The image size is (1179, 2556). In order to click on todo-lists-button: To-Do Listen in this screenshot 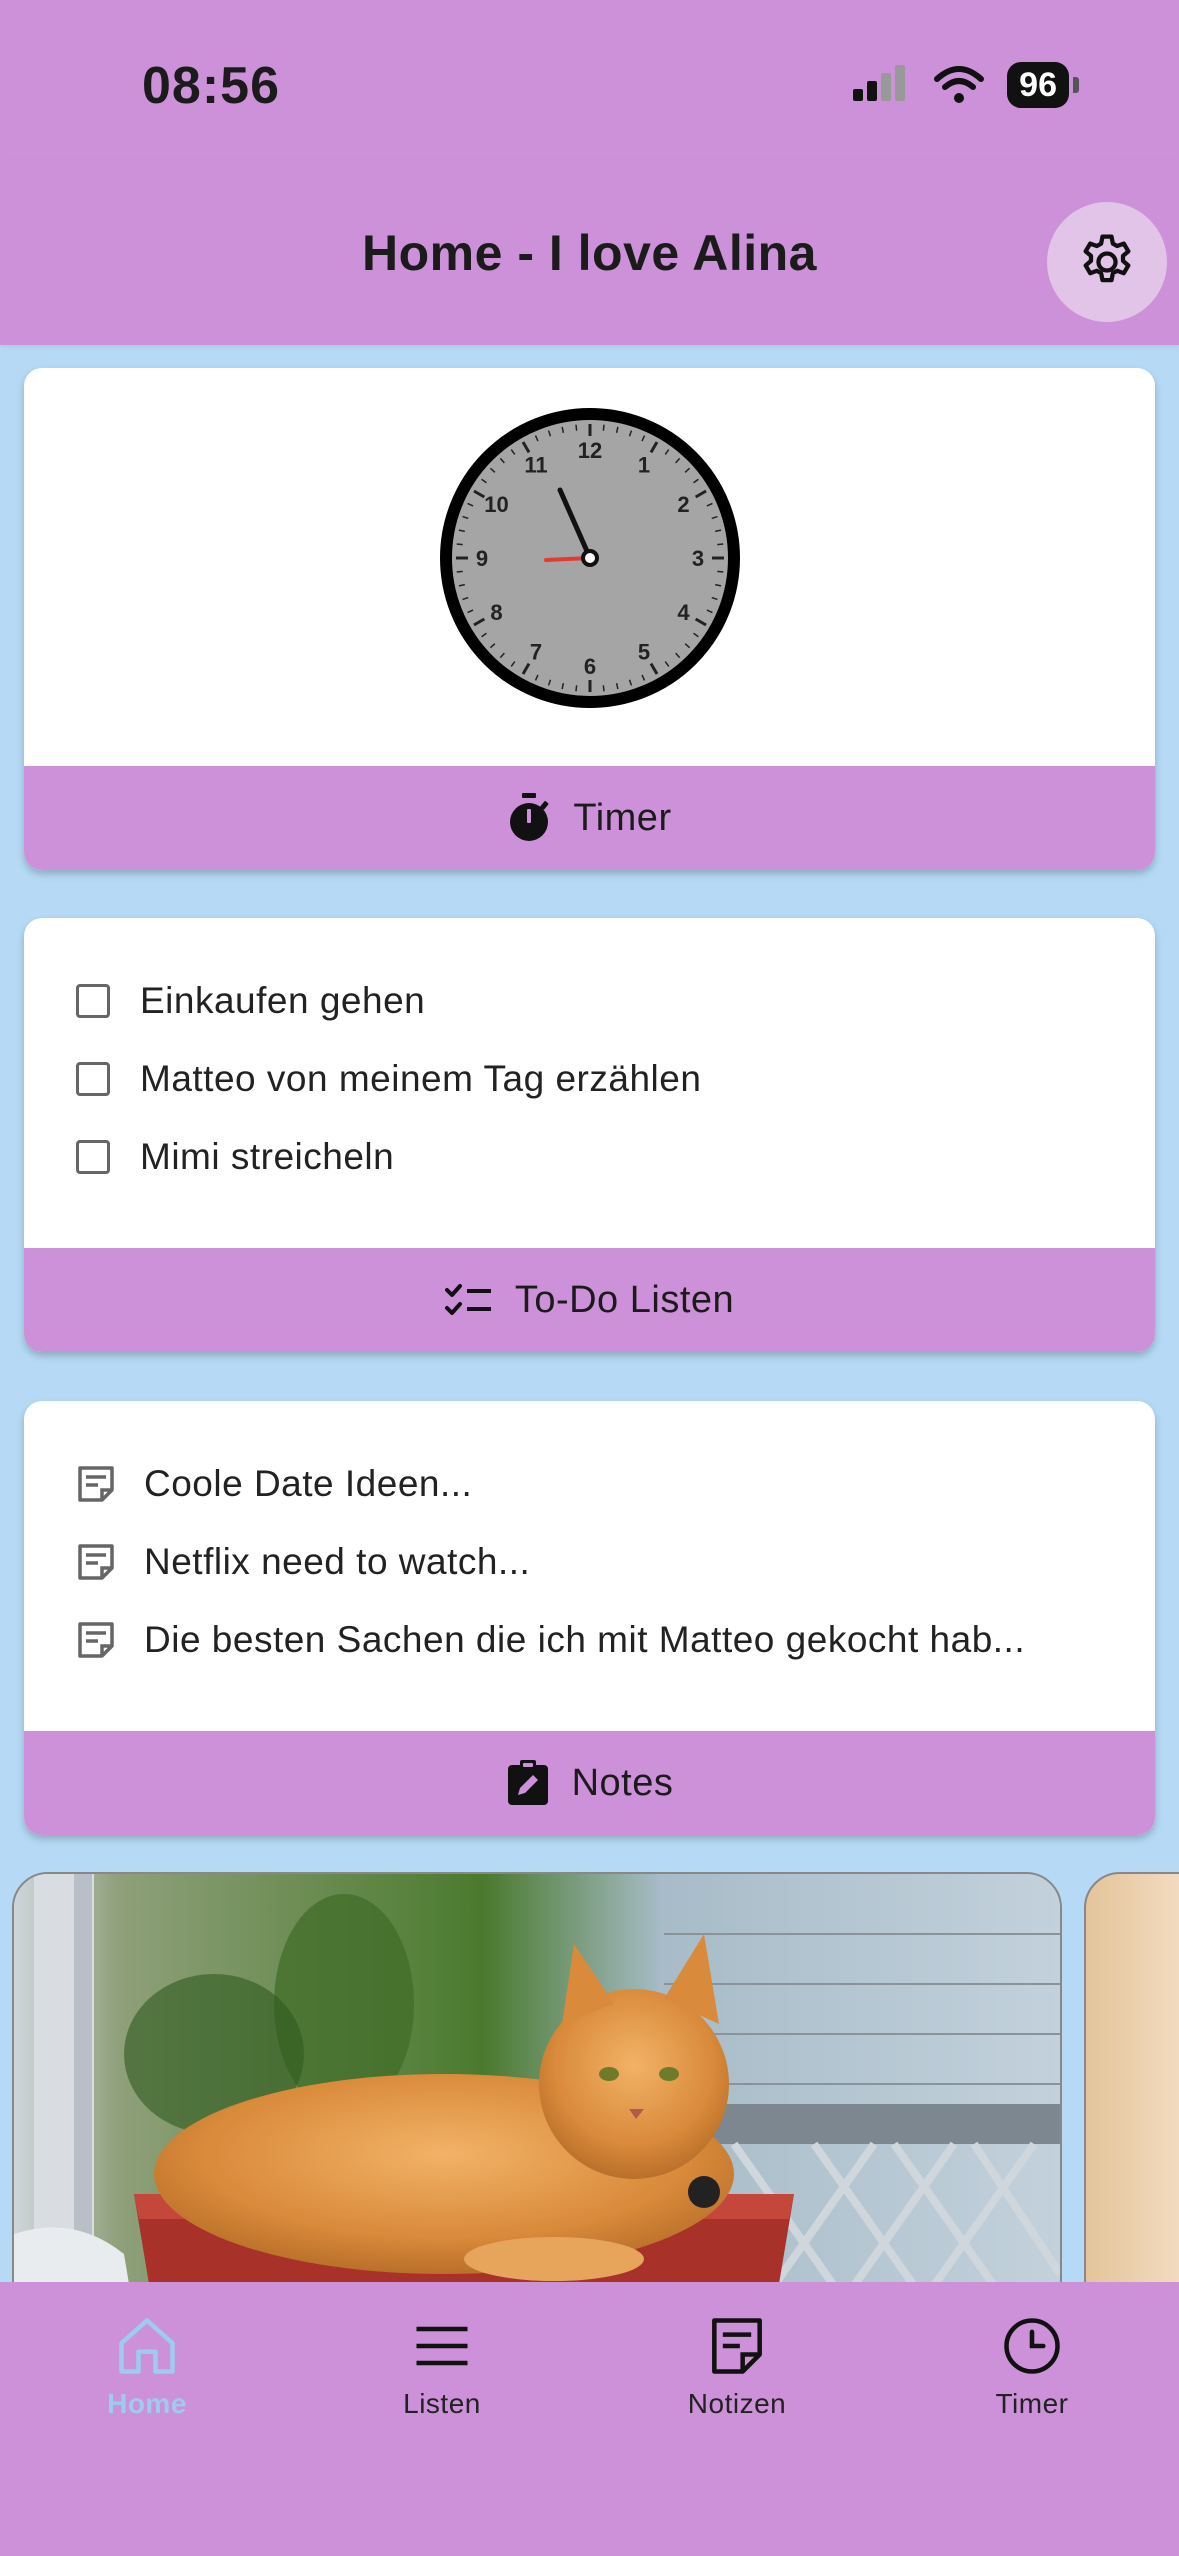, I will do `click(589, 1300)`.